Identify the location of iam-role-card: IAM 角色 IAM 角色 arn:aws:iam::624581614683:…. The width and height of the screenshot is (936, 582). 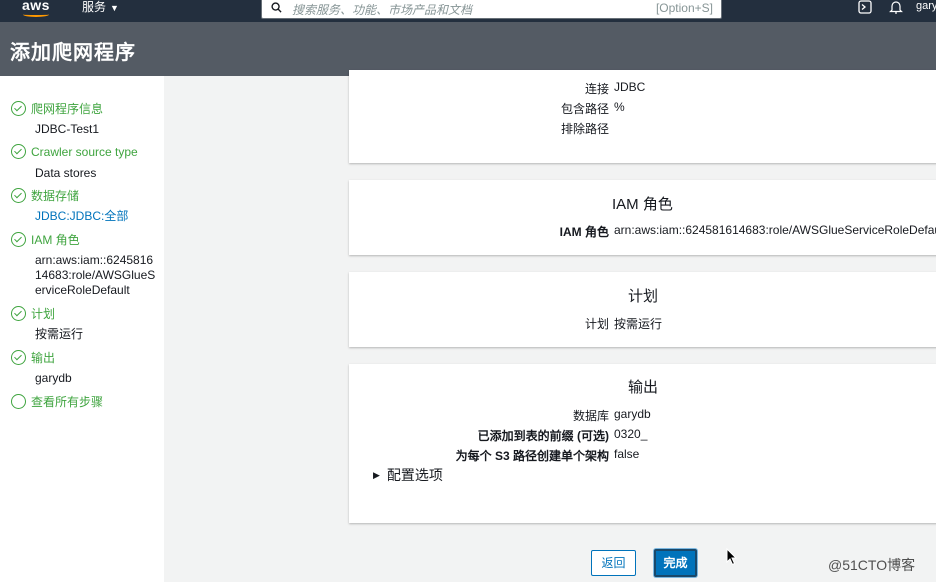
(642, 217).